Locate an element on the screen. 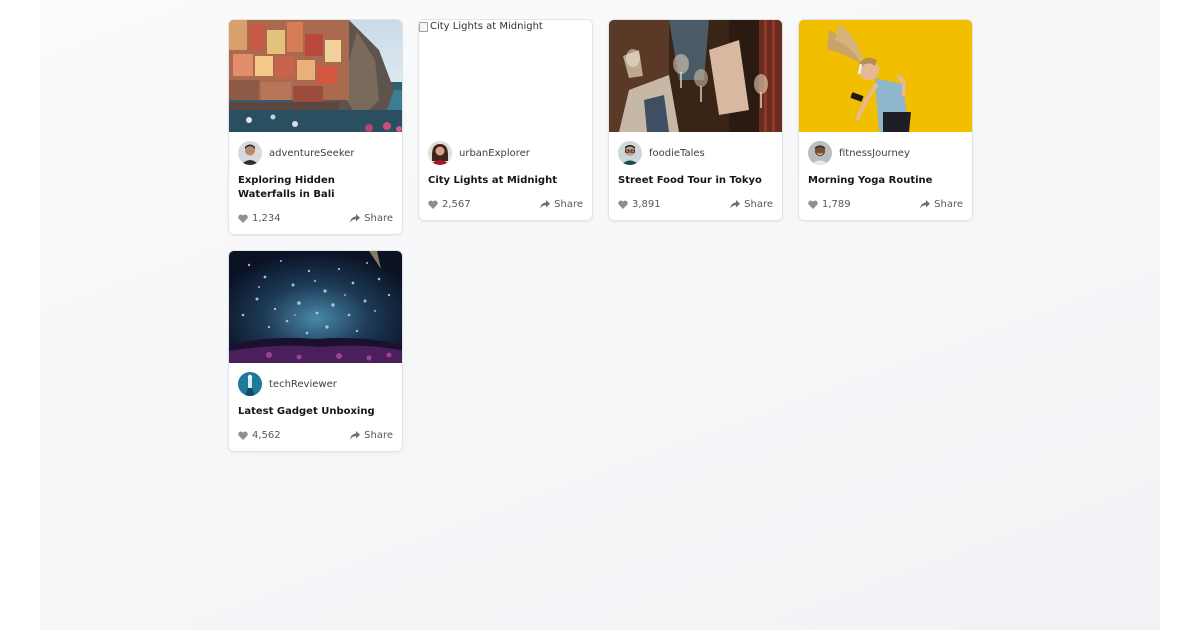 Image resolution: width=1200 pixels, height=630 pixels. like-button: 3,891 is located at coordinates (639, 204).